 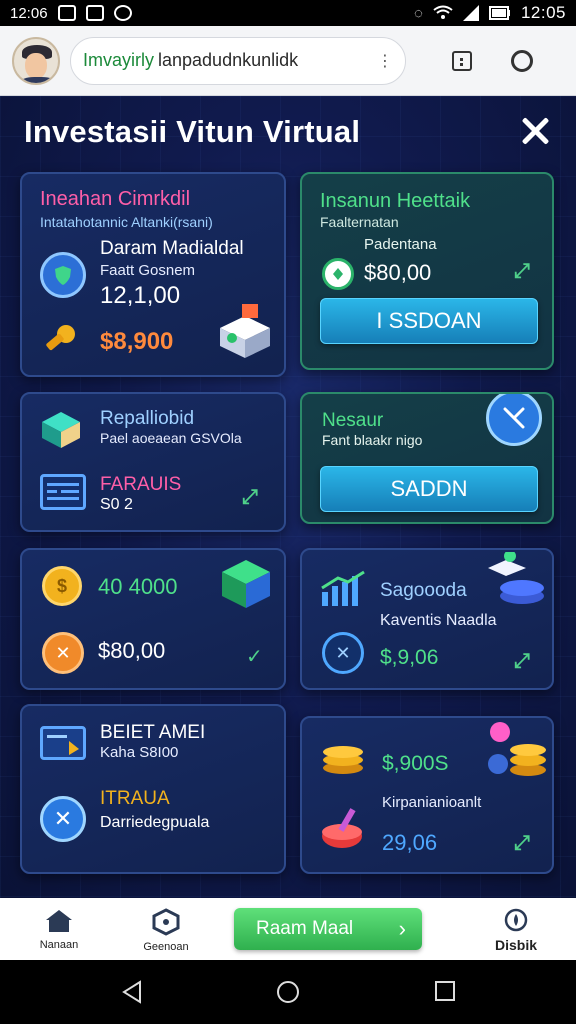 What do you see at coordinates (29, 13) in the screenshot?
I see `status-left-time: 12:06` at bounding box center [29, 13].